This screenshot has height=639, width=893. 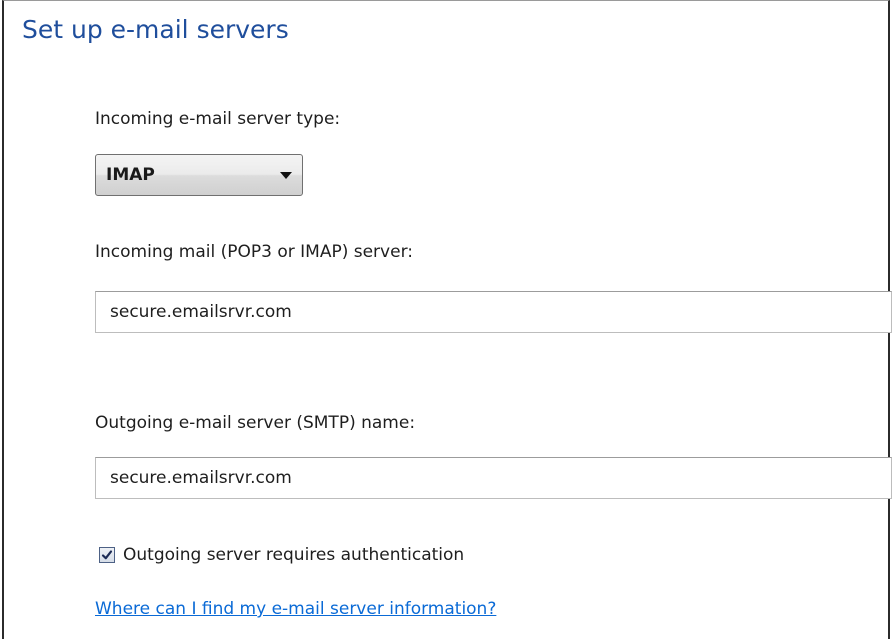 What do you see at coordinates (493, 478) in the screenshot?
I see `outgoing-server-input` at bounding box center [493, 478].